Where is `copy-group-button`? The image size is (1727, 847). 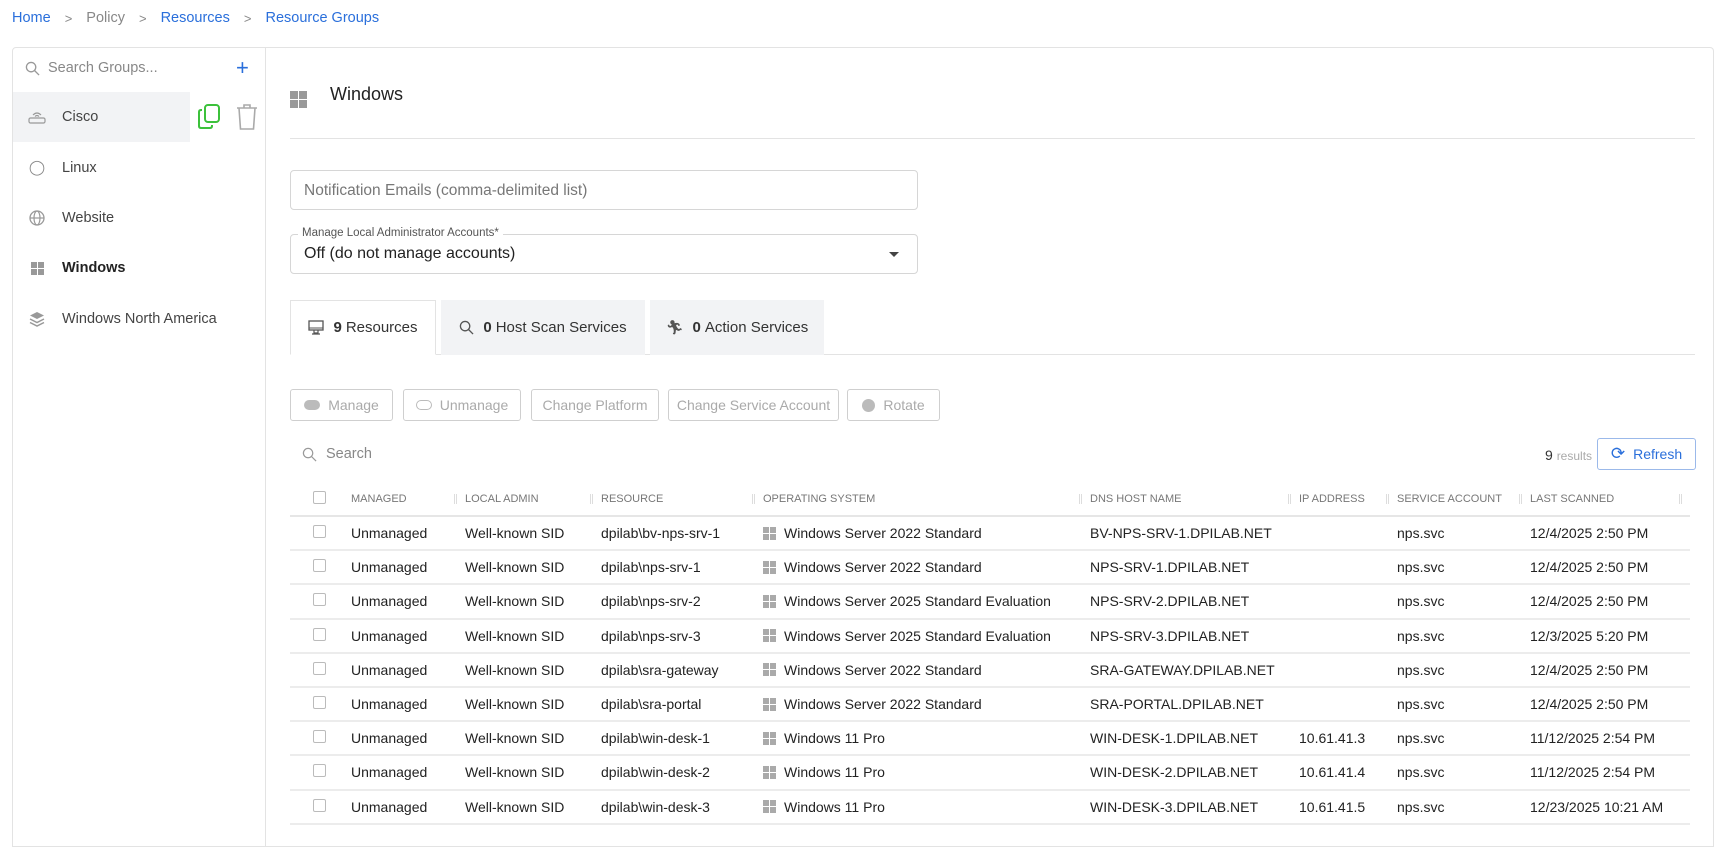
copy-group-button is located at coordinates (209, 119).